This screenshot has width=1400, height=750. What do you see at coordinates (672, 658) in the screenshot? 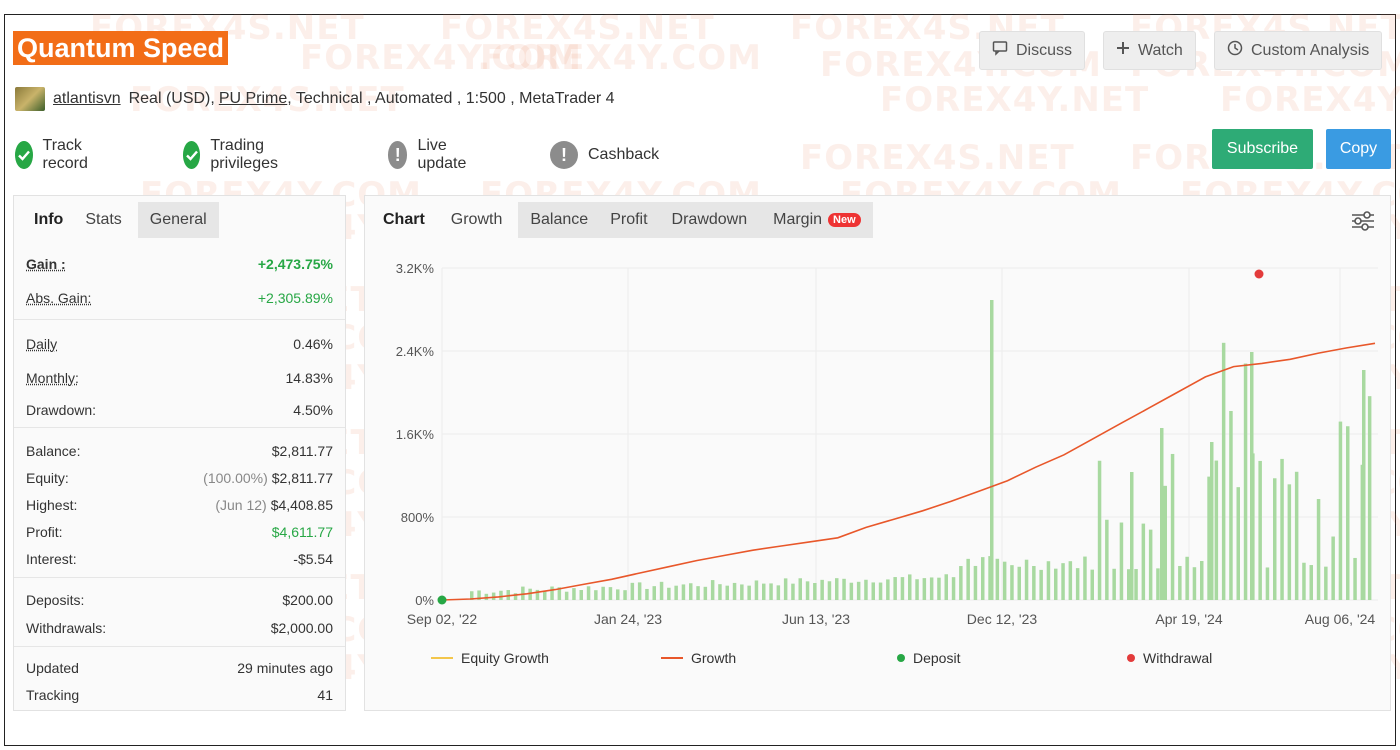
I see `legend-line-growth` at bounding box center [672, 658].